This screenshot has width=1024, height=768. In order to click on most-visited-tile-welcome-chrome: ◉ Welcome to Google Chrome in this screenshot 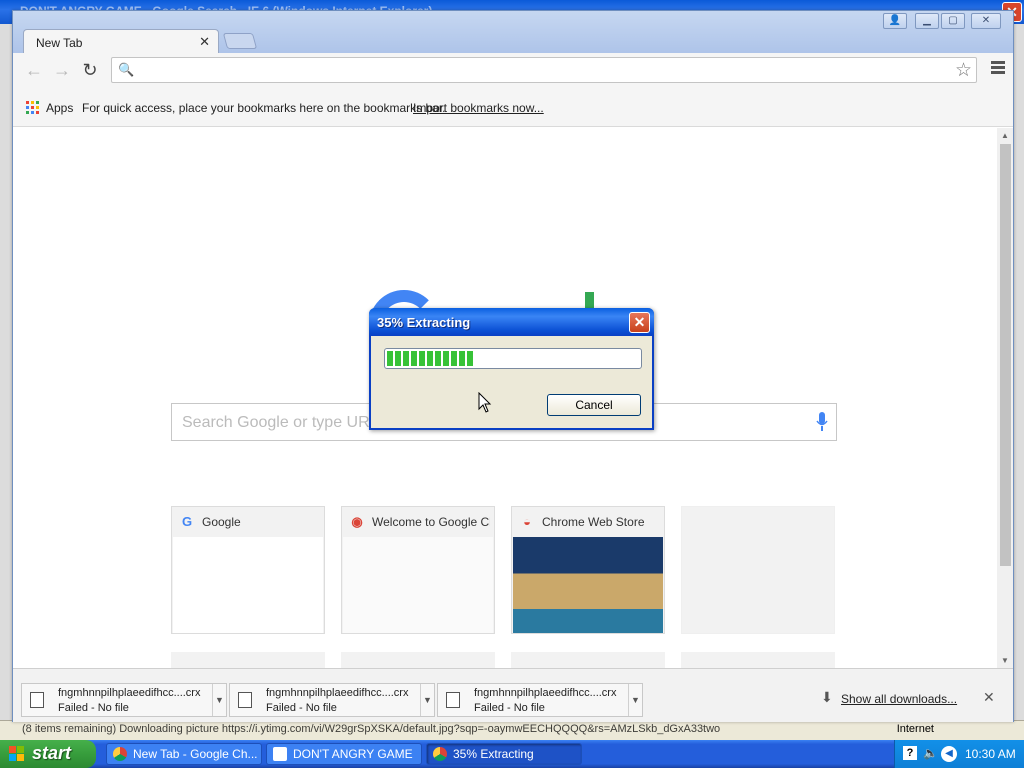, I will do `click(418, 570)`.